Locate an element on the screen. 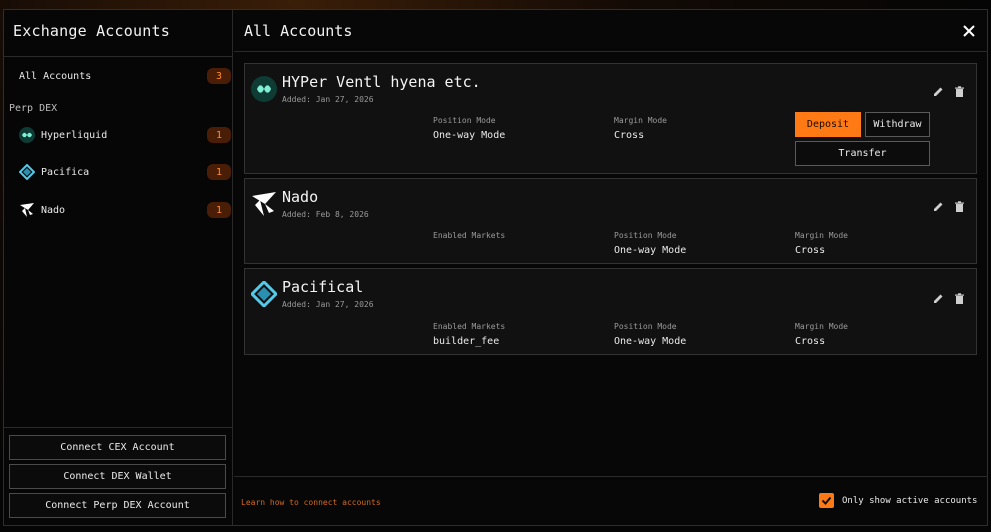  account-name: Nado is located at coordinates (300, 197).